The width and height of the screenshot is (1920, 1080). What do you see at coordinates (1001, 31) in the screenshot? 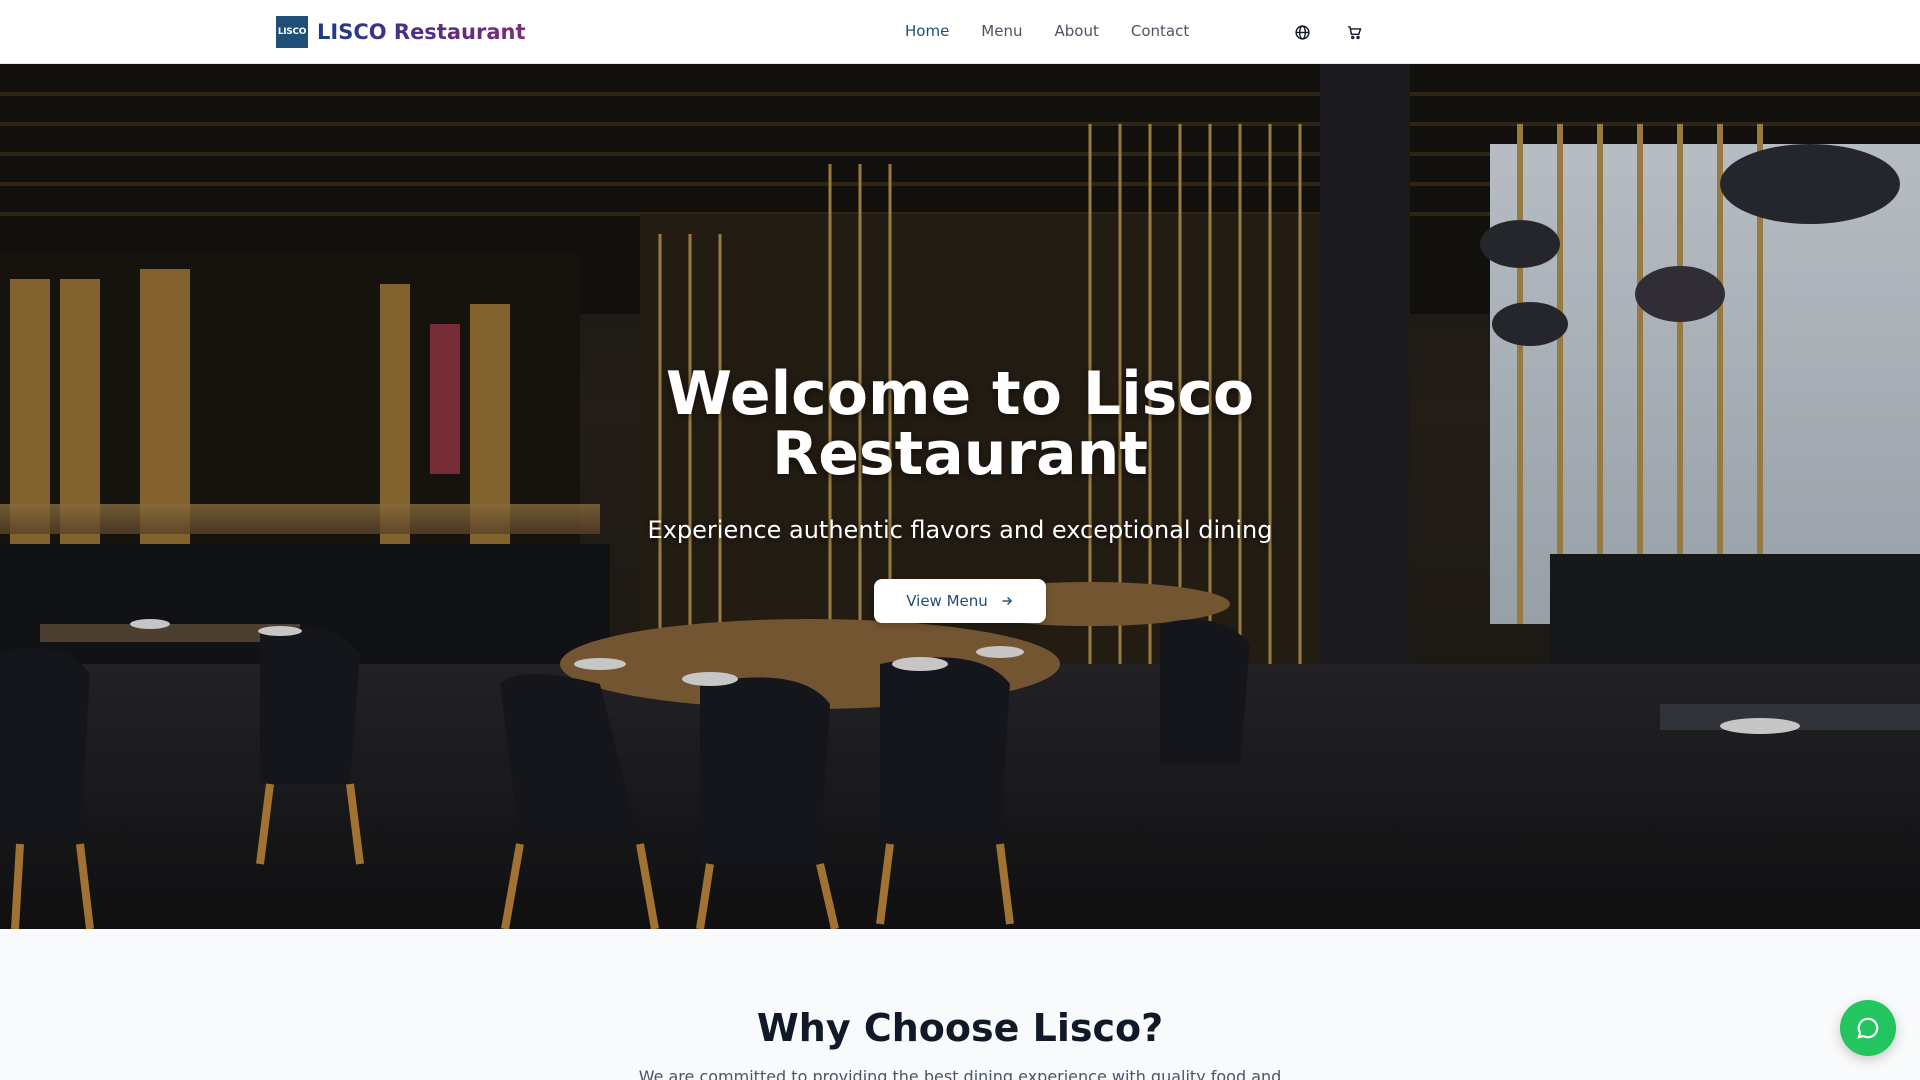
I see `nav-link-menu: Menu` at bounding box center [1001, 31].